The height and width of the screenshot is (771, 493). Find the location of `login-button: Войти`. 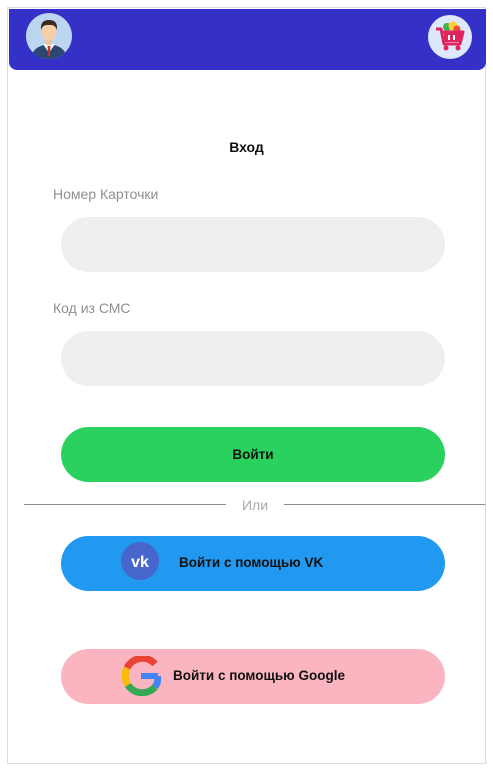

login-button: Войти is located at coordinates (253, 454).